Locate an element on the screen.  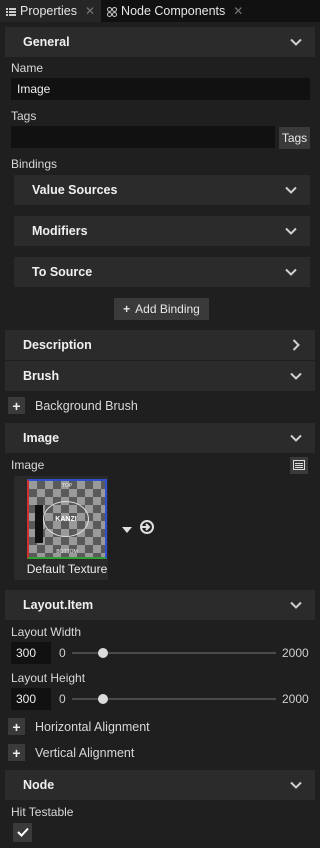
section-title: General is located at coordinates (46, 42).